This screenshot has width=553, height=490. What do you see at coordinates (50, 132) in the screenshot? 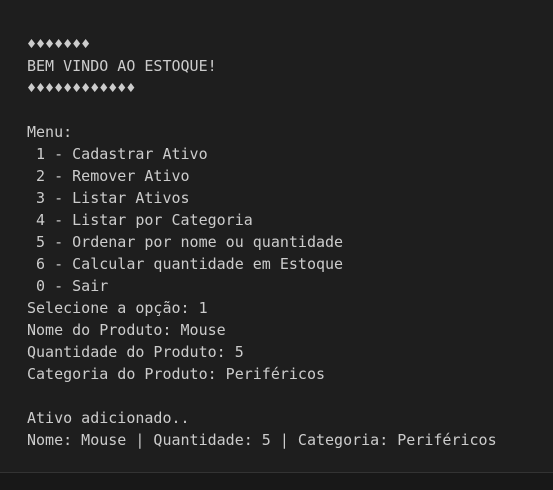
I see `menu-title-line: Menu:` at bounding box center [50, 132].